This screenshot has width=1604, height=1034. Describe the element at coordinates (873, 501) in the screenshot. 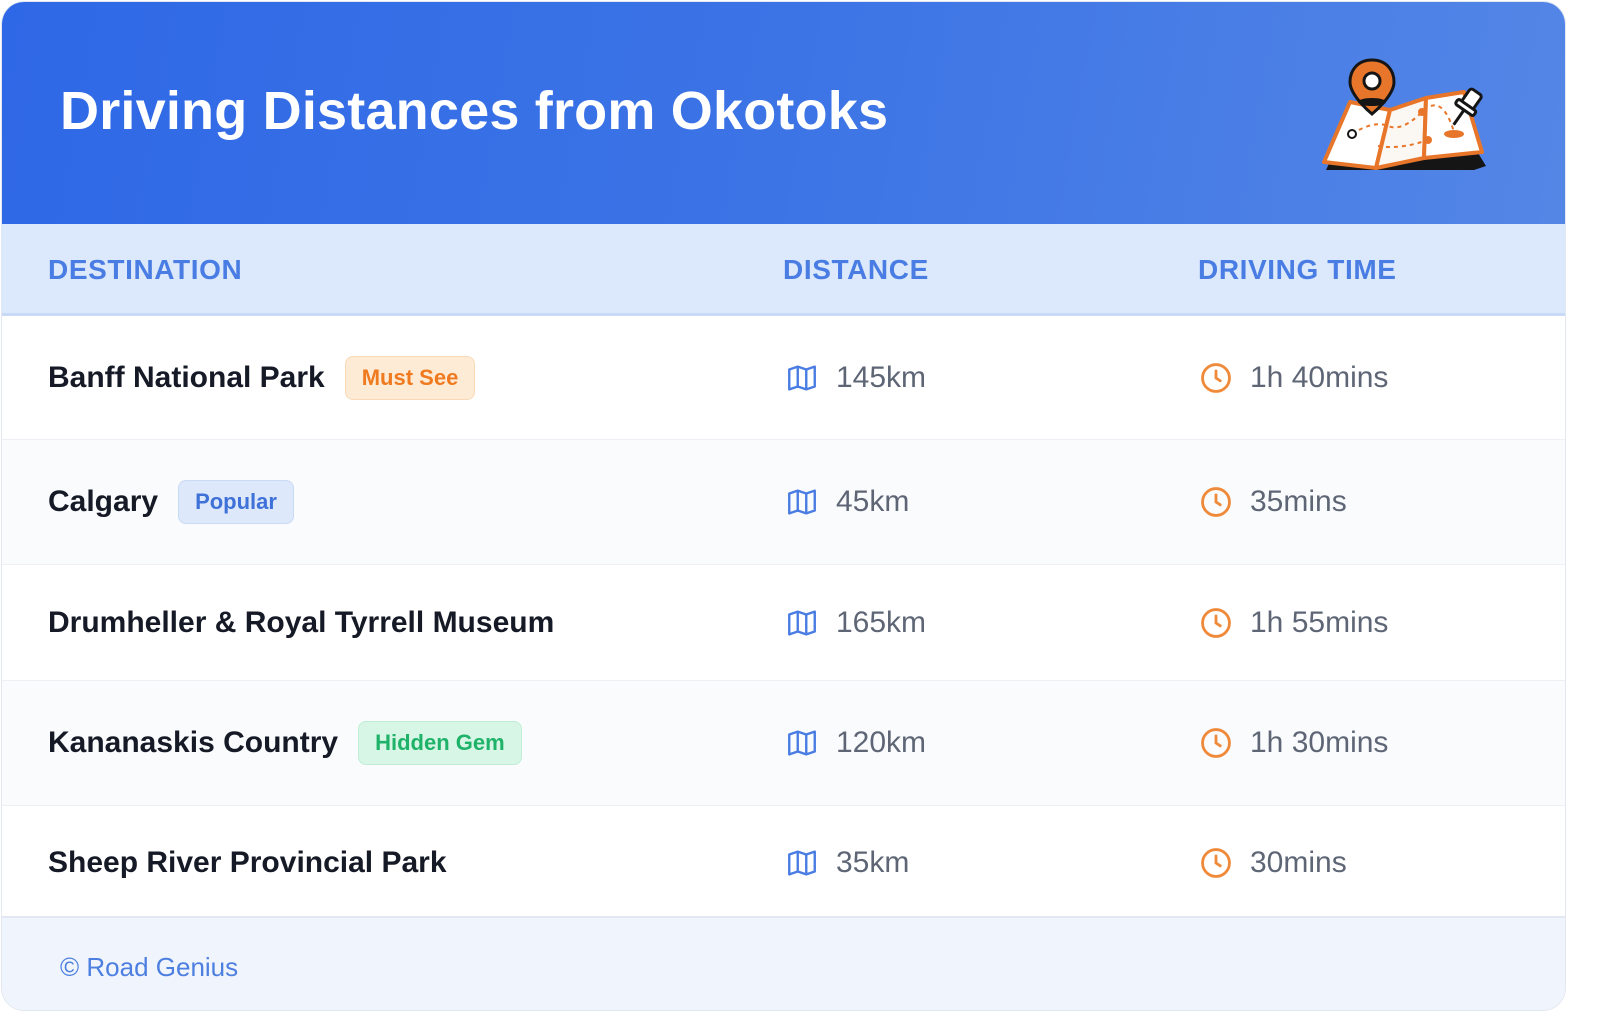

I see `distance-value: 45km` at that location.